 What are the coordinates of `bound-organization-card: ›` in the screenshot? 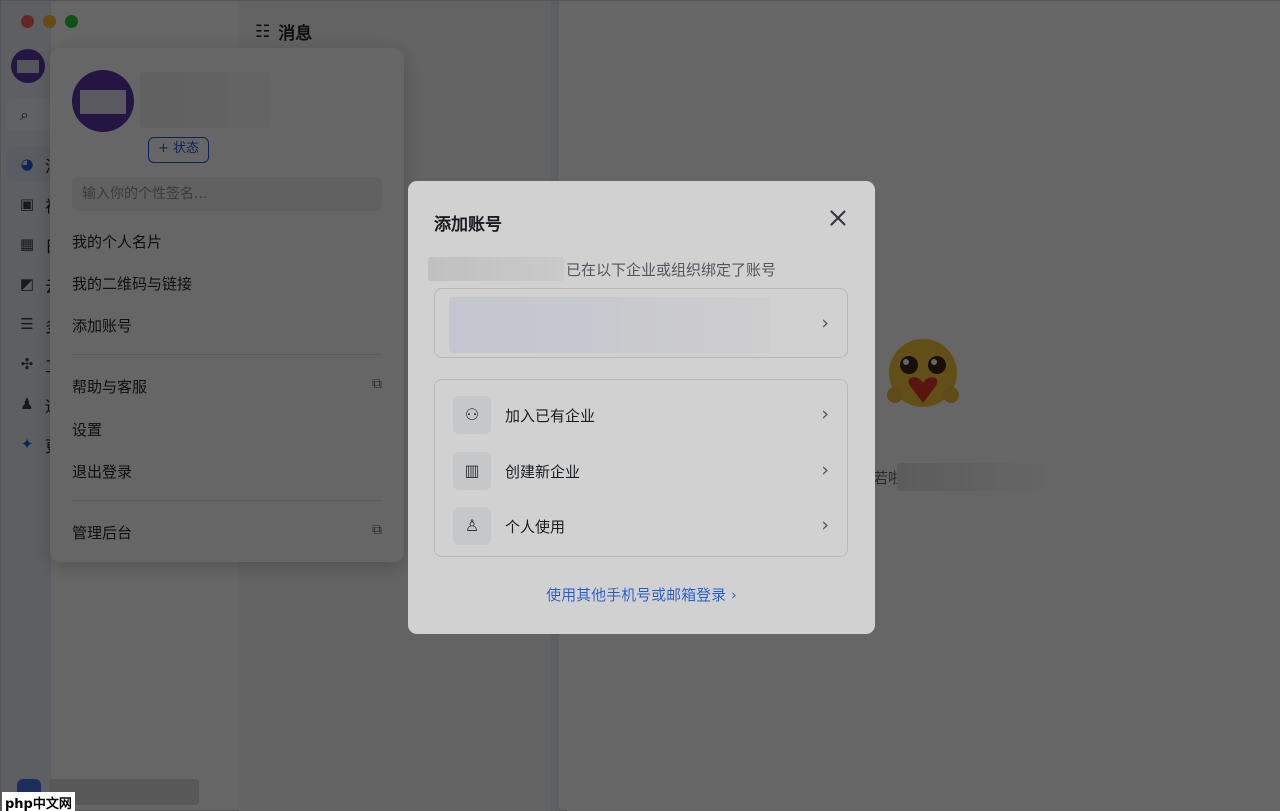 It's located at (641, 323).